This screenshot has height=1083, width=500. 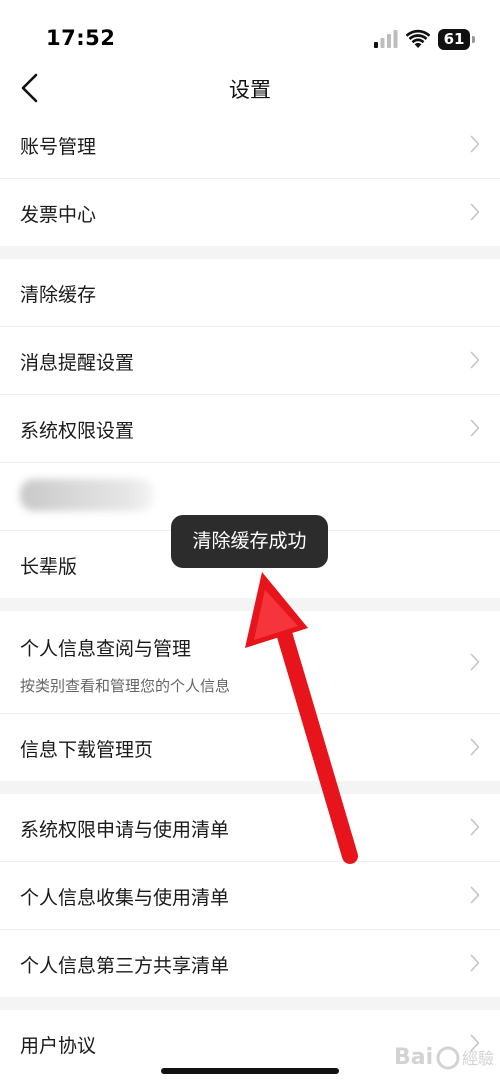 I want to click on baidu-jingyan-watermark-icon: Bai 經驗, so click(x=444, y=1057).